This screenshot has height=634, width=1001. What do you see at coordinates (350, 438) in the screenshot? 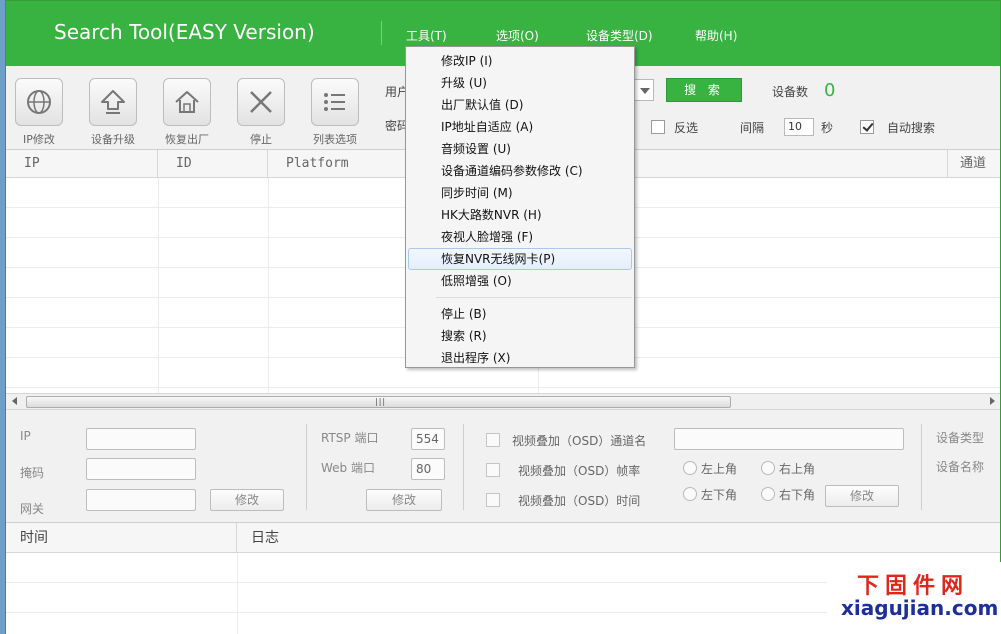
I see `rtsp-port-label: RTSP 端口` at bounding box center [350, 438].